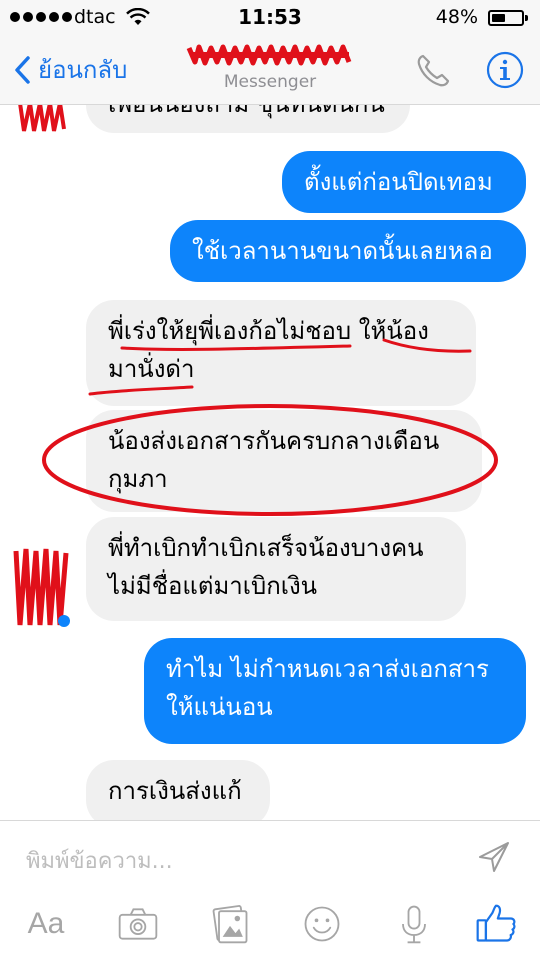 Image resolution: width=540 pixels, height=960 pixels. What do you see at coordinates (270, 18) in the screenshot?
I see `status-bar: dtac 11:53 48%` at bounding box center [270, 18].